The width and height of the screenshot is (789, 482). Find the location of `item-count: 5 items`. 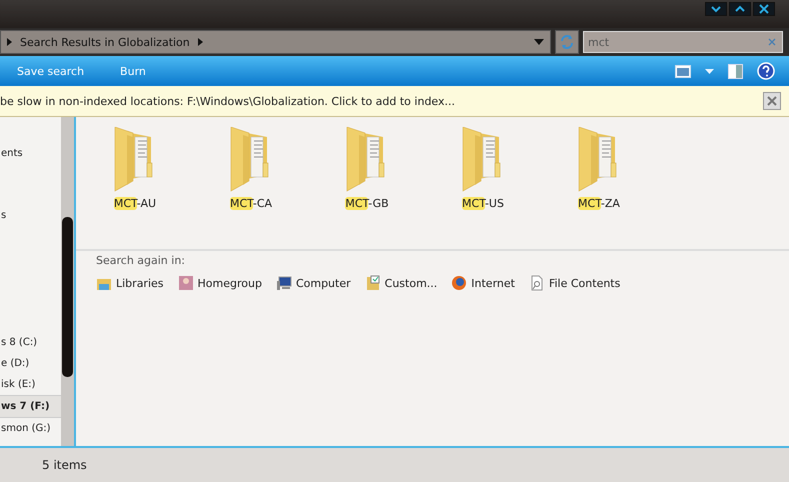

item-count: 5 items is located at coordinates (64, 465).